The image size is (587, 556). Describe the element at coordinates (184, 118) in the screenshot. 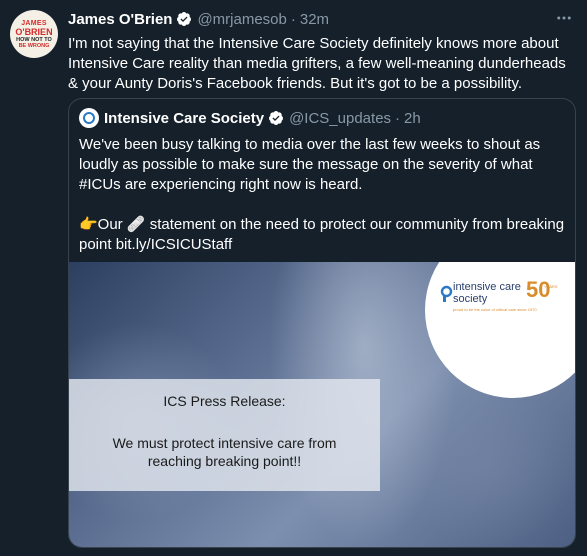

I see `quoted-author-name: Intensive Care Society` at that location.